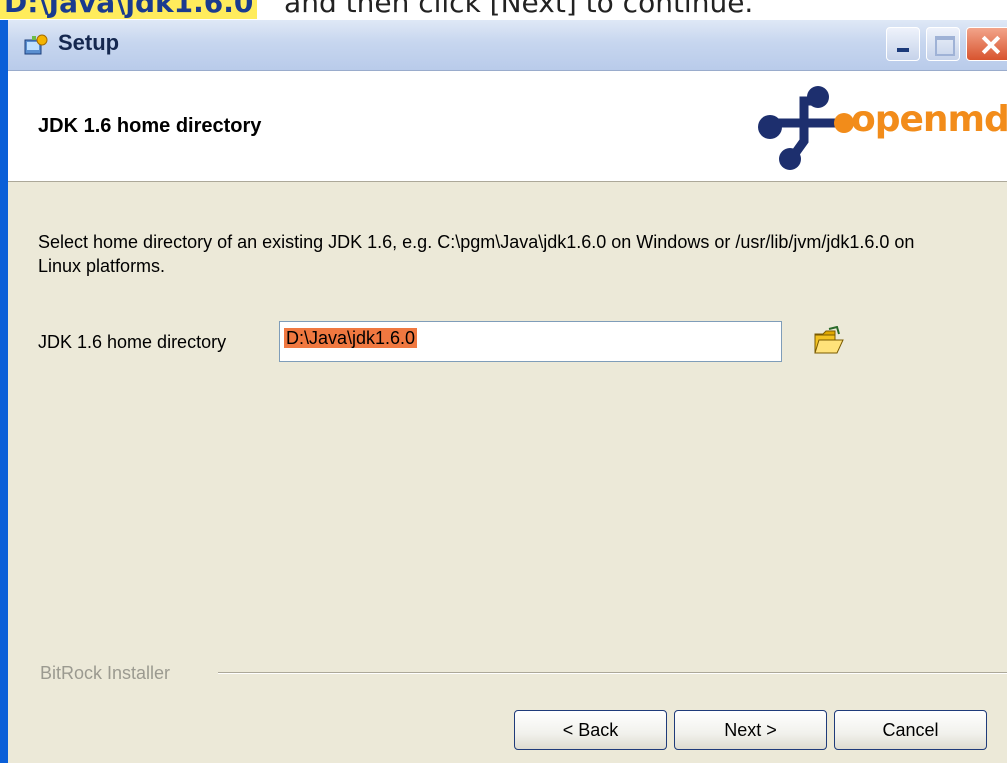 Image resolution: width=1007 pixels, height=763 pixels. I want to click on title-bar: Setup, so click(507, 45).